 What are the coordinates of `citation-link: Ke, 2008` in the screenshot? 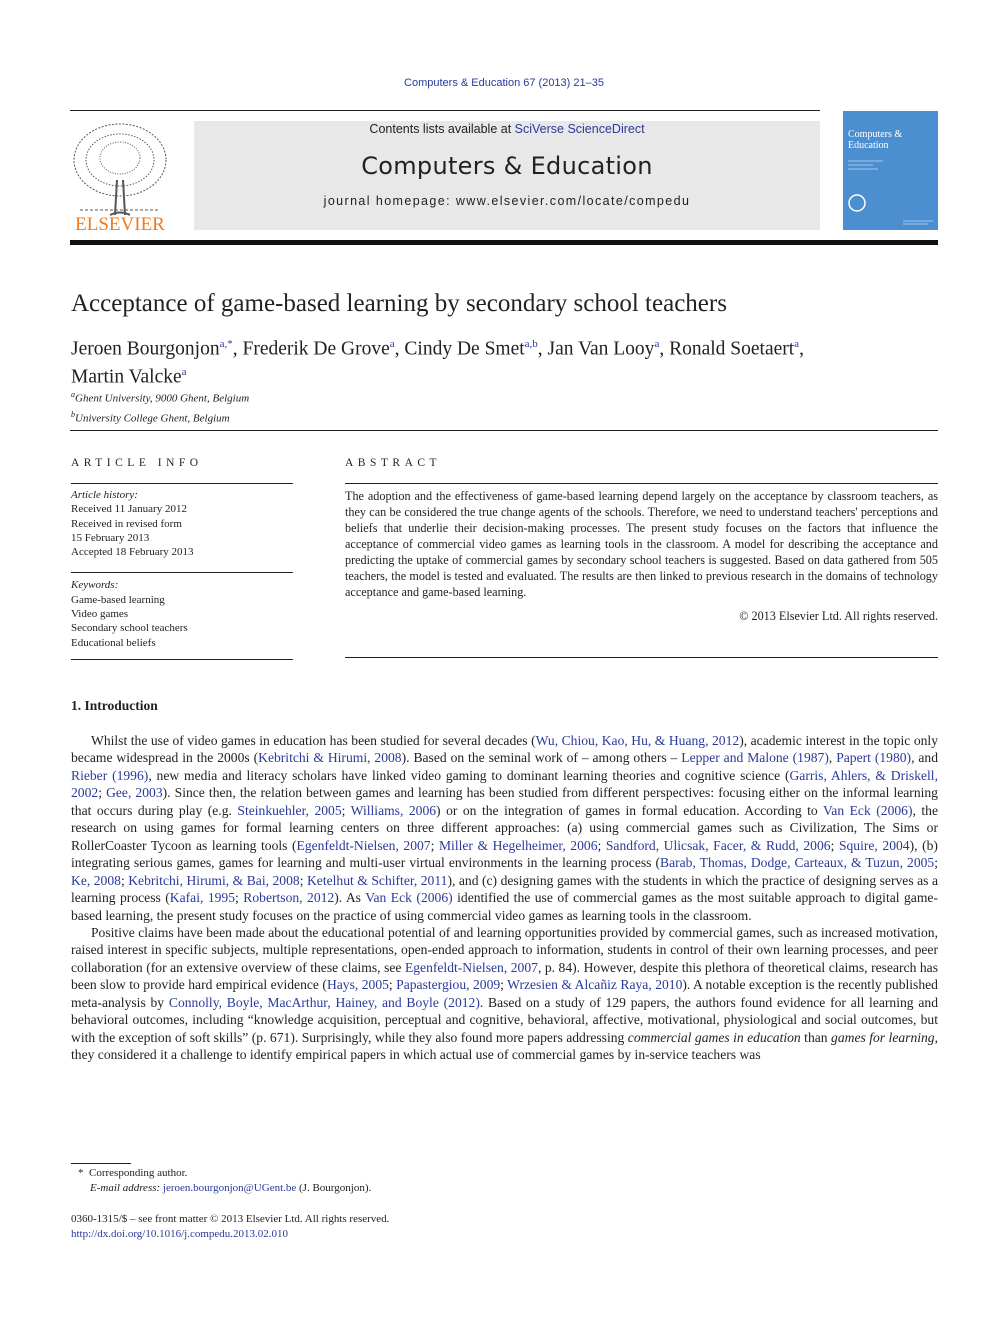 It's located at (96, 880).